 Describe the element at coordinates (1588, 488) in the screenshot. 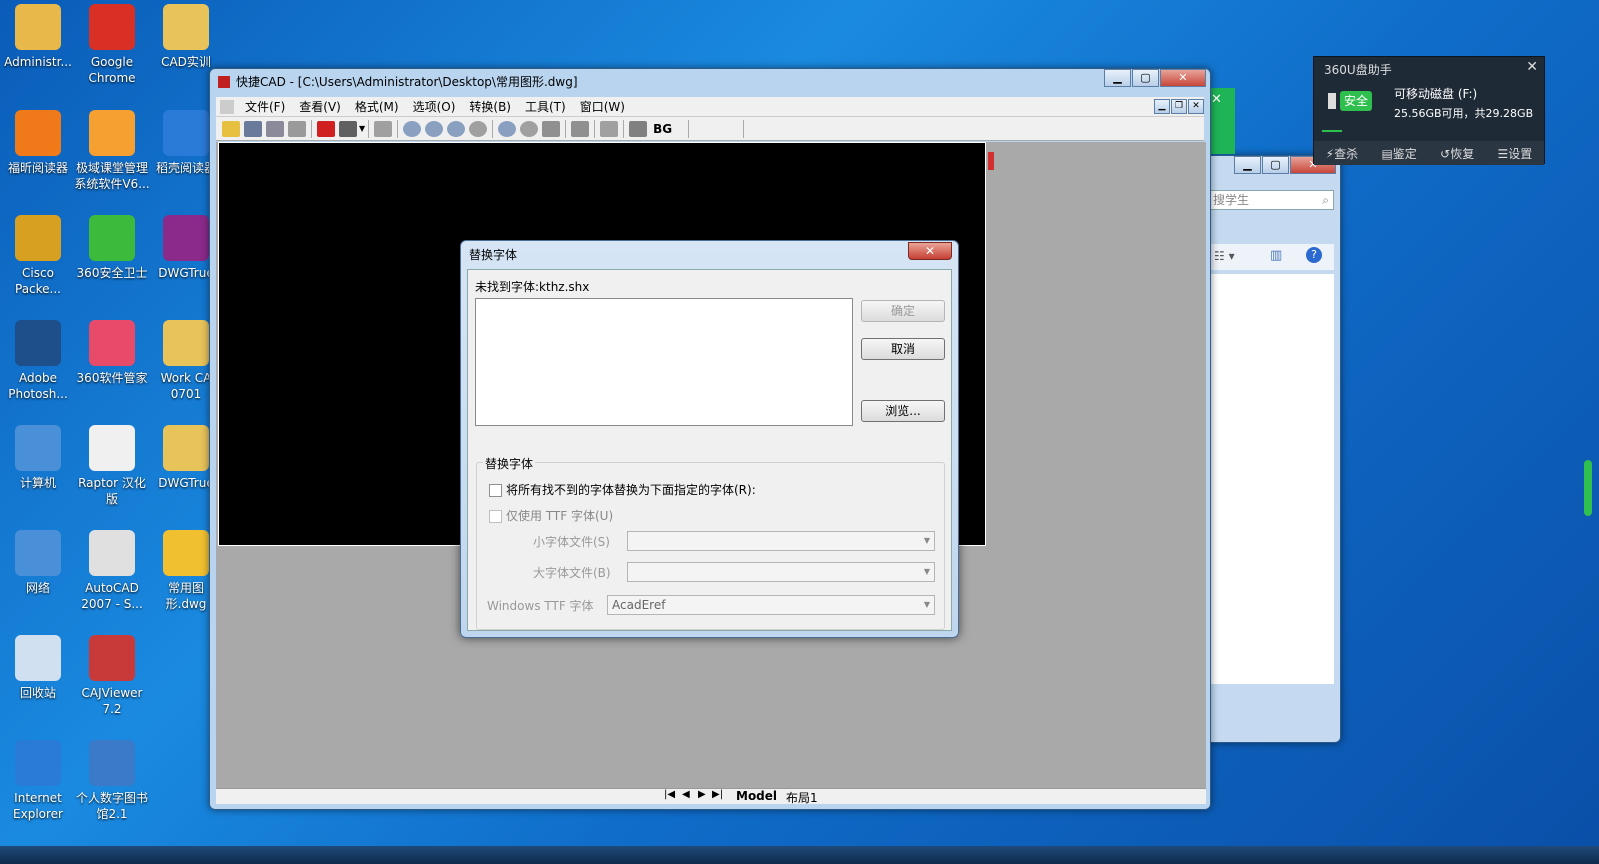

I see `scroll-handle` at that location.